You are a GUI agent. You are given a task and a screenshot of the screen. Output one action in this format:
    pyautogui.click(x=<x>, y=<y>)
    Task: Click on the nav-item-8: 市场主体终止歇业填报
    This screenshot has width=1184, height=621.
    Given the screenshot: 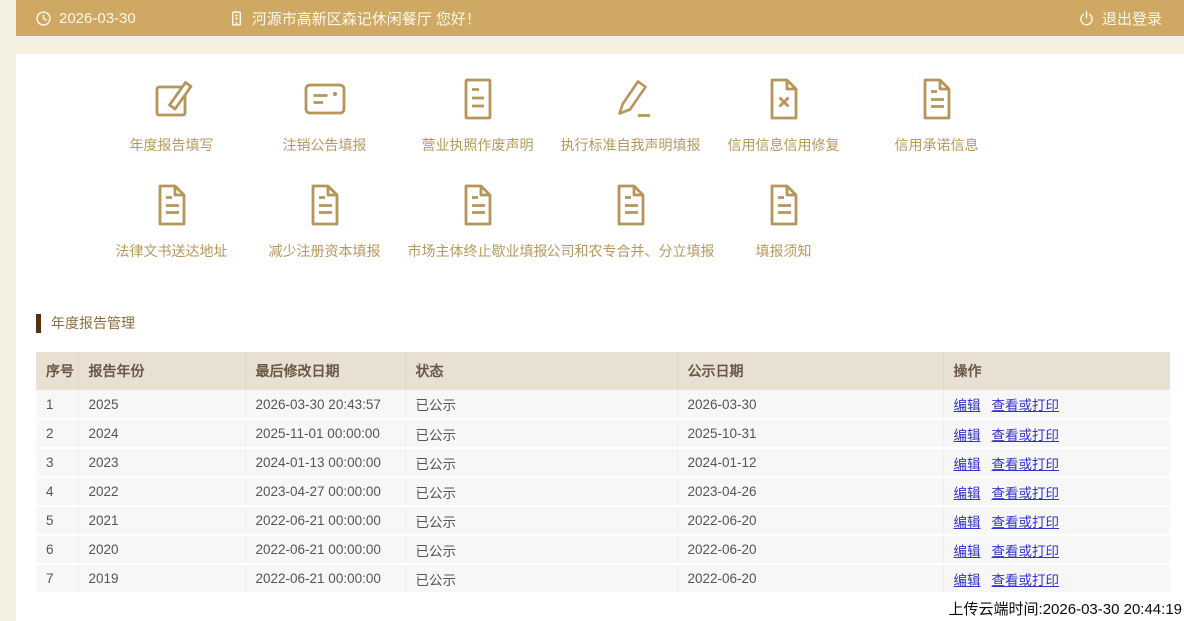 What is the action you would take?
    pyautogui.click(x=477, y=234)
    